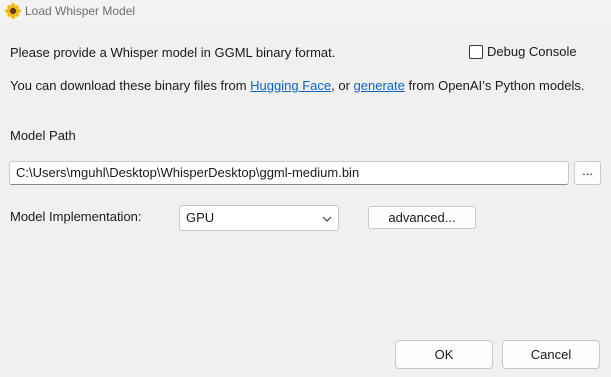 The image size is (611, 377). I want to click on debug-console-checkbox: Debug Console, so click(523, 51).